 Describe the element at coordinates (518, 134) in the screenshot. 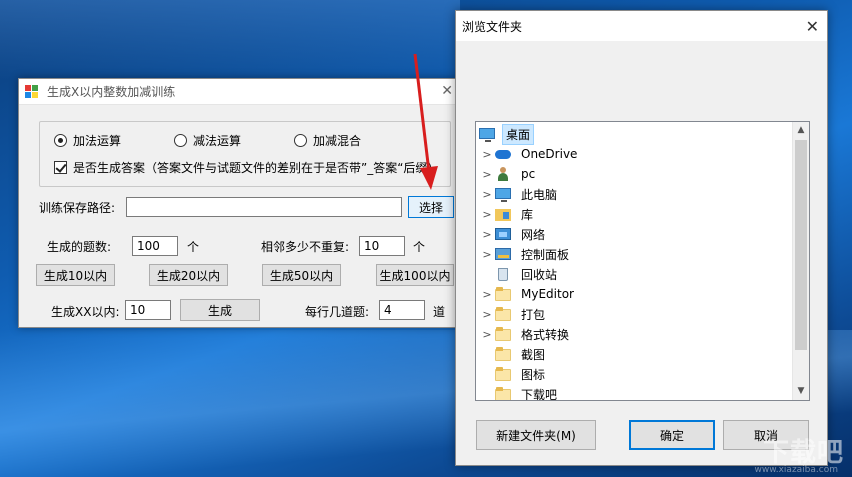

I see `tree-item-label: 桌面` at that location.